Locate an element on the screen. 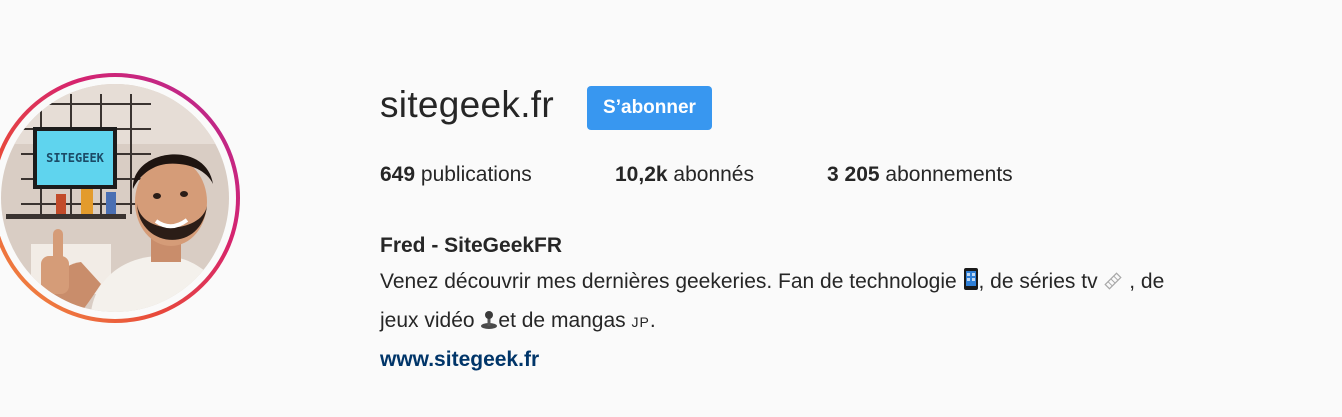  follow-button: S’abonner is located at coordinates (649, 108).